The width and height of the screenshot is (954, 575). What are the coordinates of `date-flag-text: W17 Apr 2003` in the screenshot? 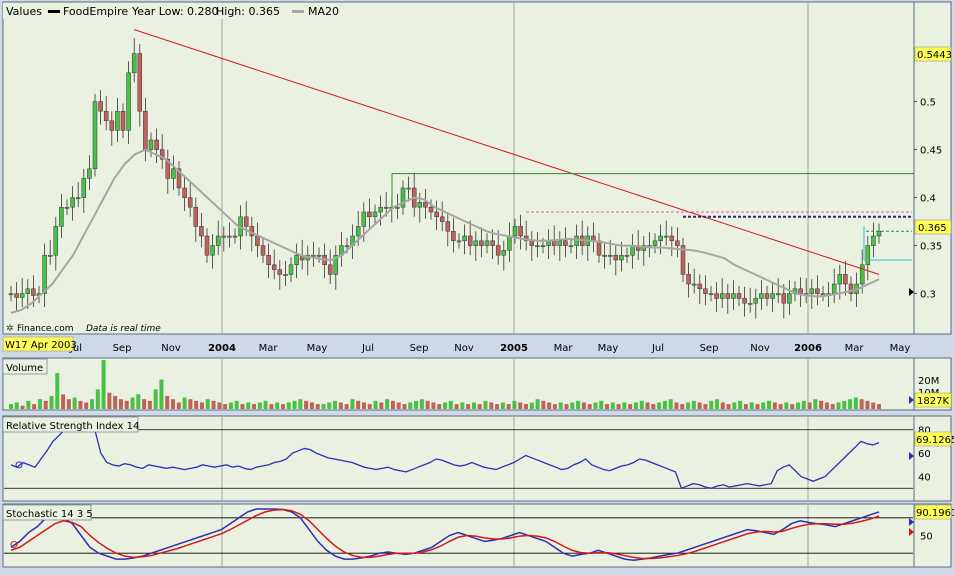 It's located at (41, 345).